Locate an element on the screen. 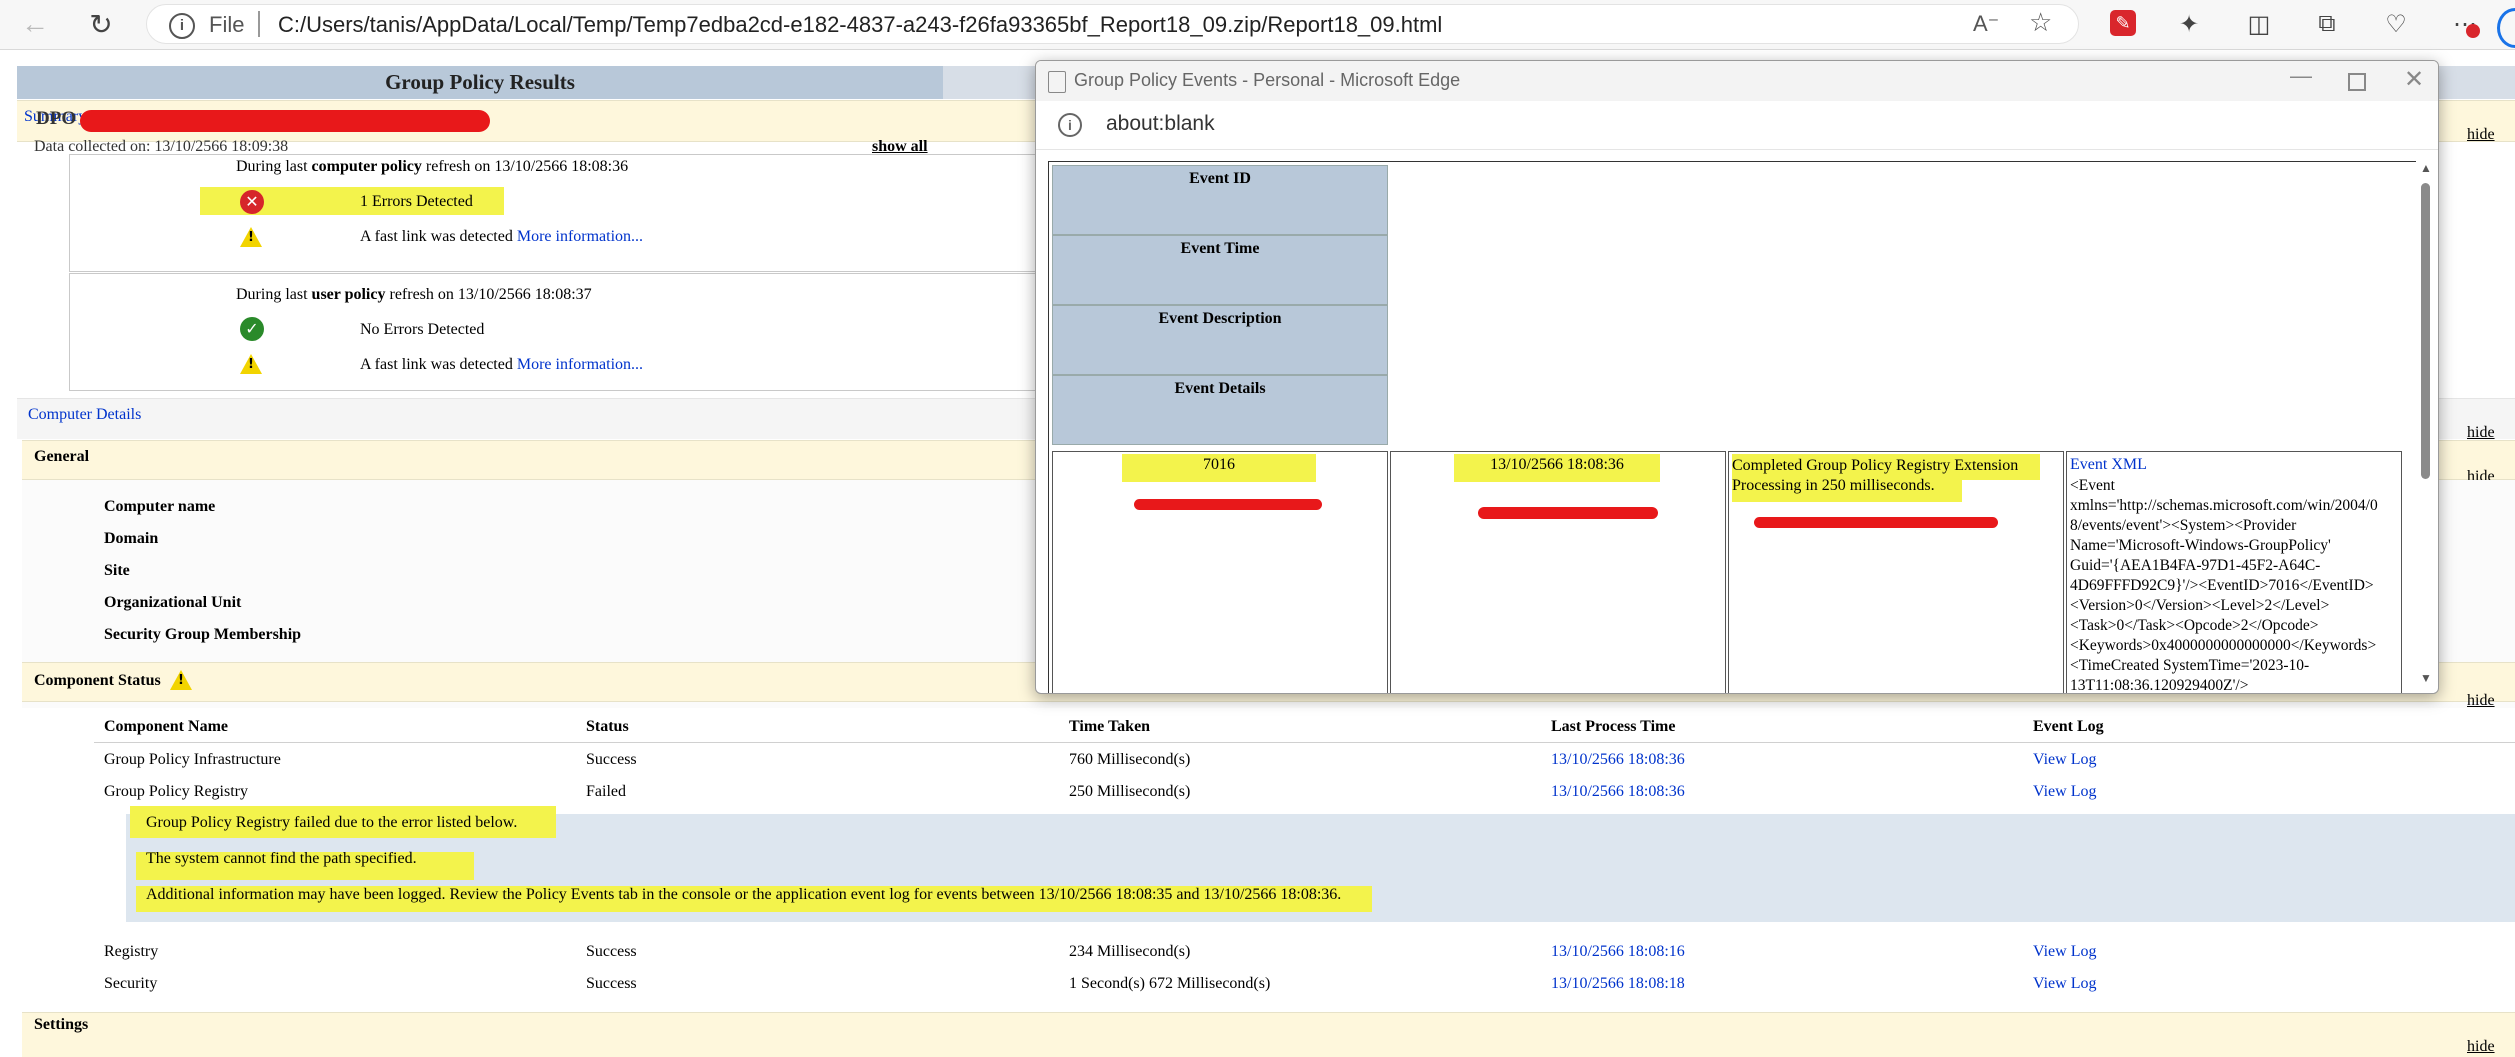 This screenshot has height=1057, width=2515. cell-event-time is located at coordinates (1558, 572).